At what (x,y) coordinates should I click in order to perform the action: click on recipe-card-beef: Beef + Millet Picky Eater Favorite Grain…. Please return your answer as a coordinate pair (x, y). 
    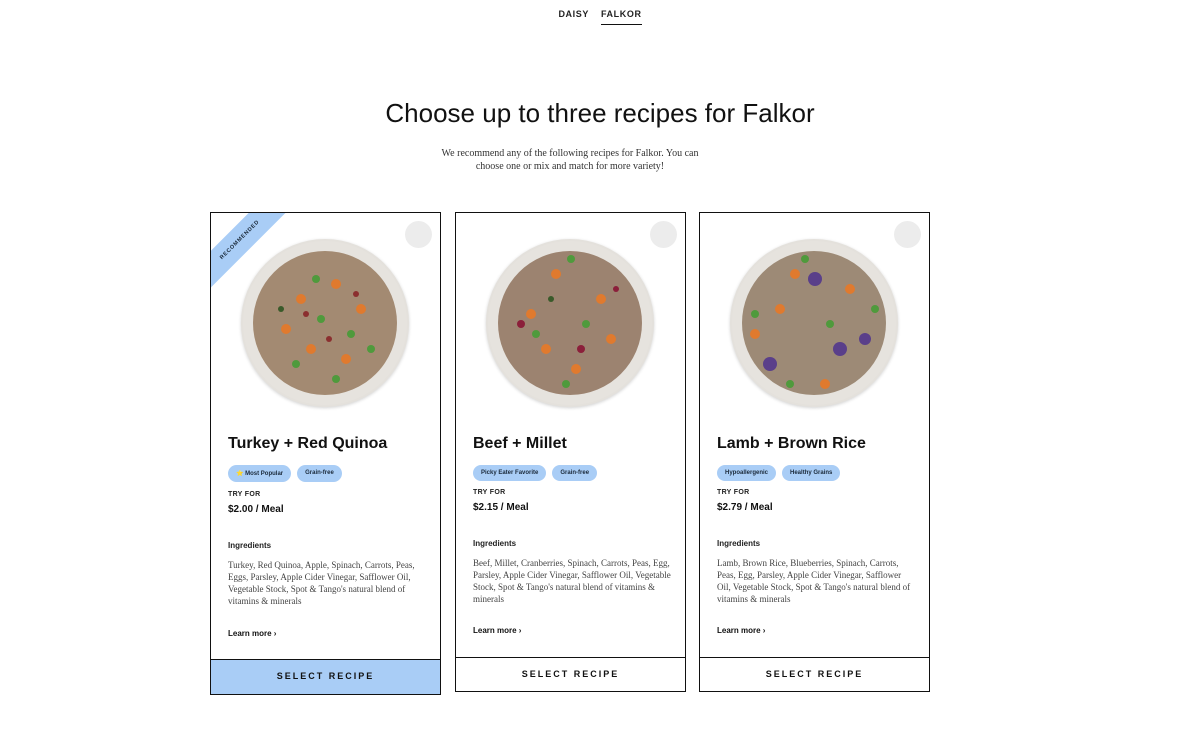
    Looking at the image, I should click on (570, 452).